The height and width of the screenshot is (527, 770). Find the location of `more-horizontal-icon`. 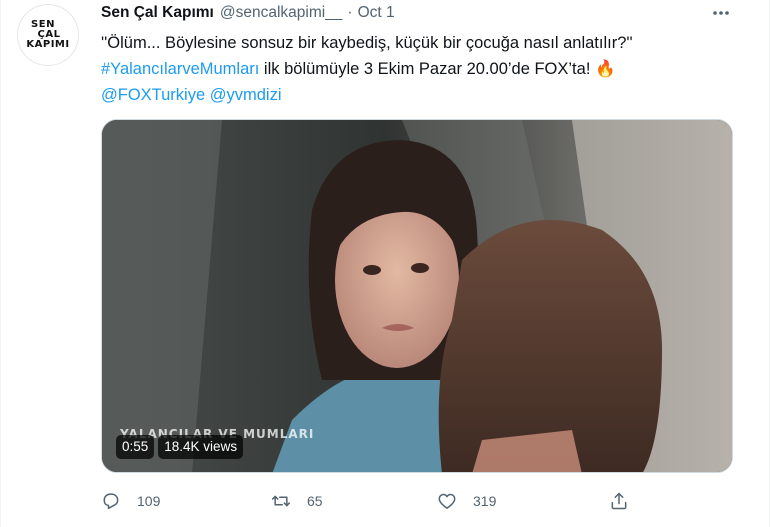

more-horizontal-icon is located at coordinates (721, 13).